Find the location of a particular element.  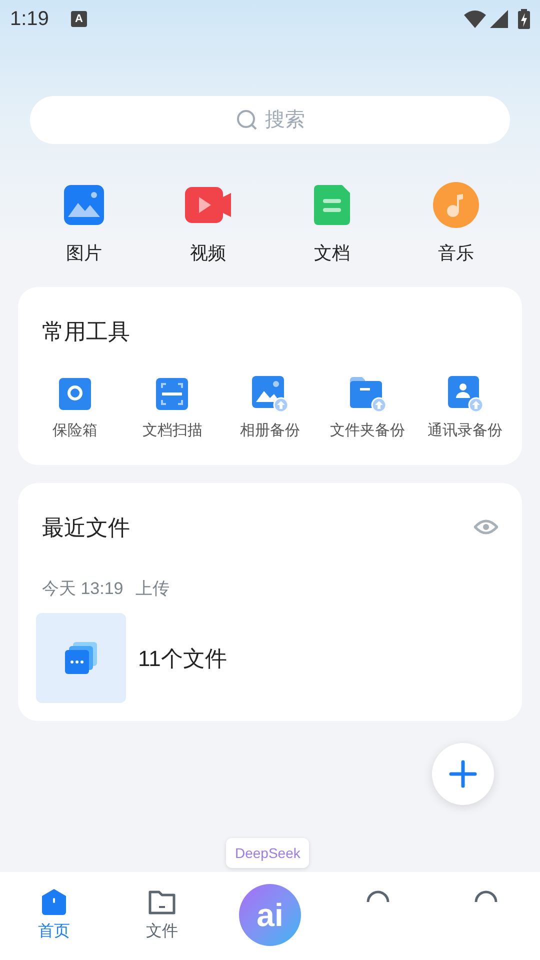

home-icon is located at coordinates (54, 902).